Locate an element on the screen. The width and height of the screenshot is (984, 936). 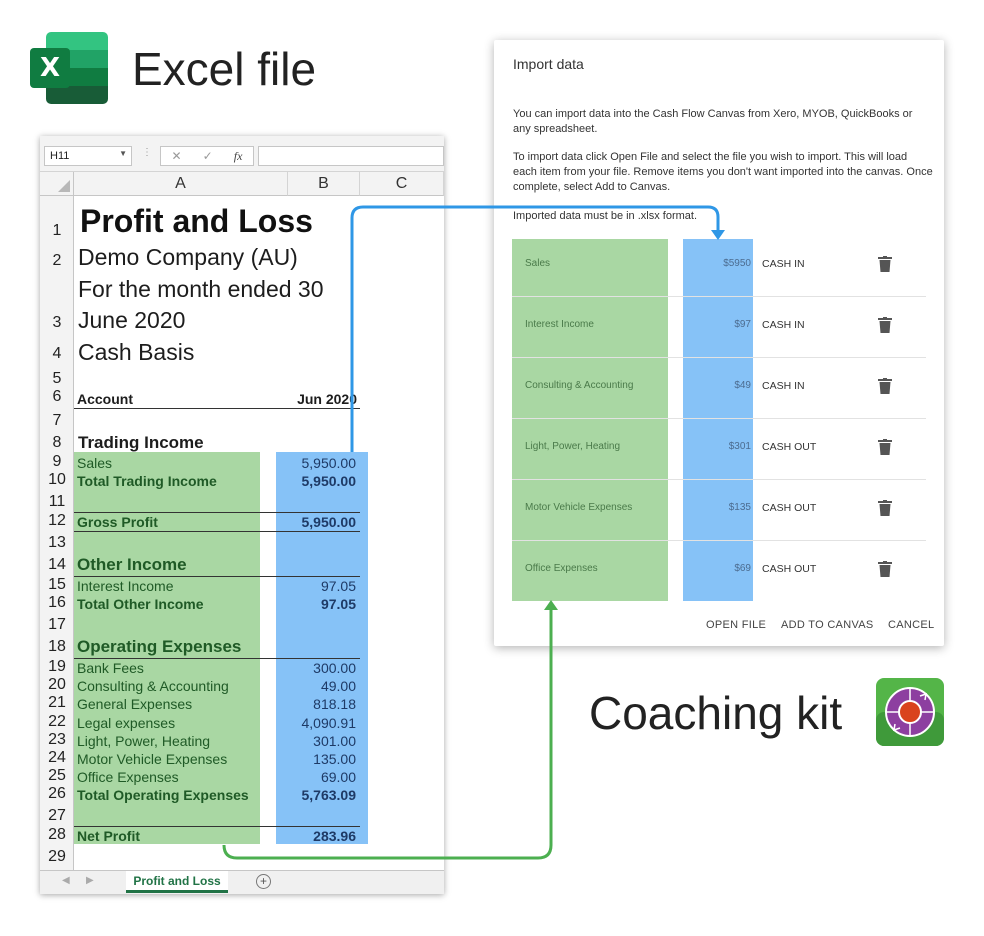
chevron-down-icon: ▼ is located at coordinates (123, 153).